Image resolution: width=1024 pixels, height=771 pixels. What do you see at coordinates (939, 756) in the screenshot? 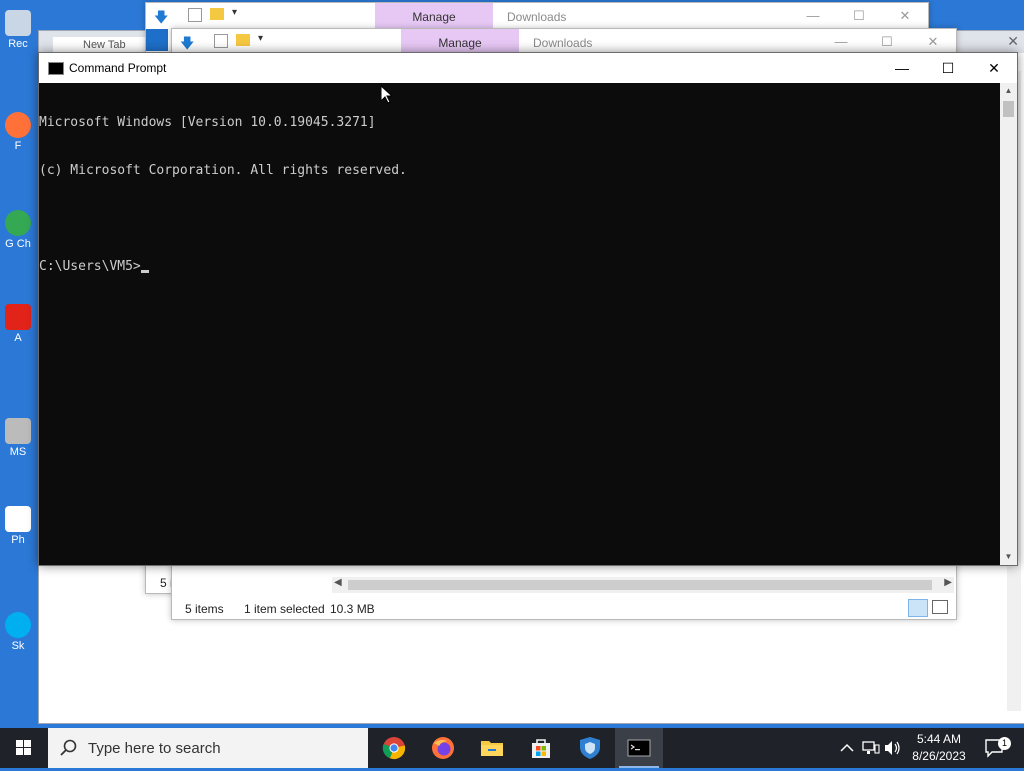
I see `clock-date: 8/26/2023` at bounding box center [939, 756].